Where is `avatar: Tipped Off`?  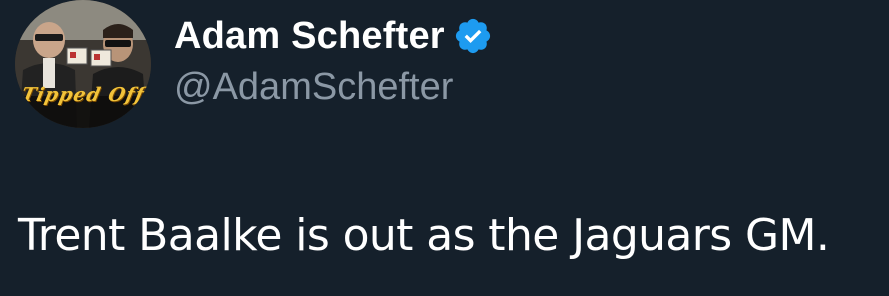
avatar: Tipped Off is located at coordinates (83, 64).